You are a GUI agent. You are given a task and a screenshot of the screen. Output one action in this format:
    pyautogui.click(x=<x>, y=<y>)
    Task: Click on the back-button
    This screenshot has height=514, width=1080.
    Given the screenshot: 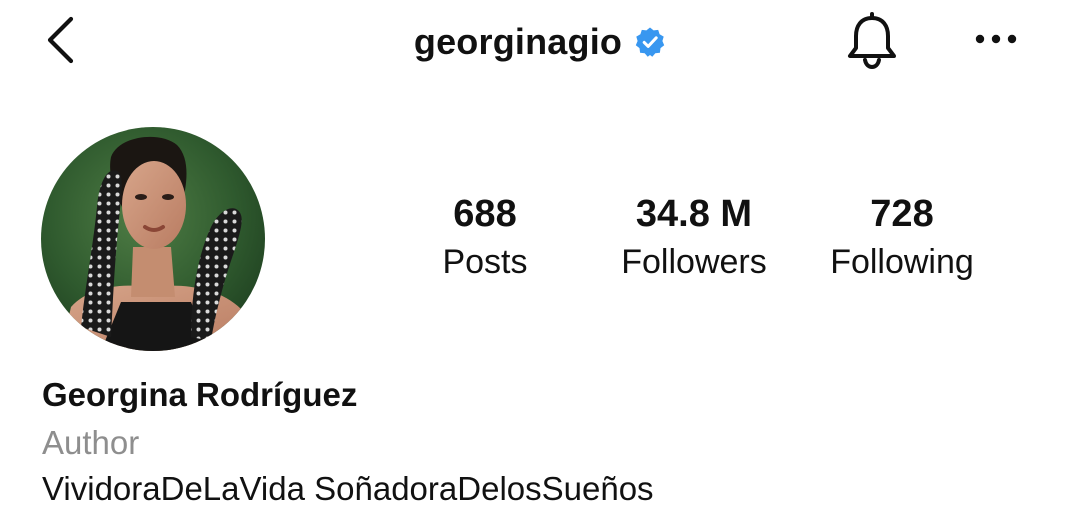 What is the action you would take?
    pyautogui.click(x=60, y=42)
    